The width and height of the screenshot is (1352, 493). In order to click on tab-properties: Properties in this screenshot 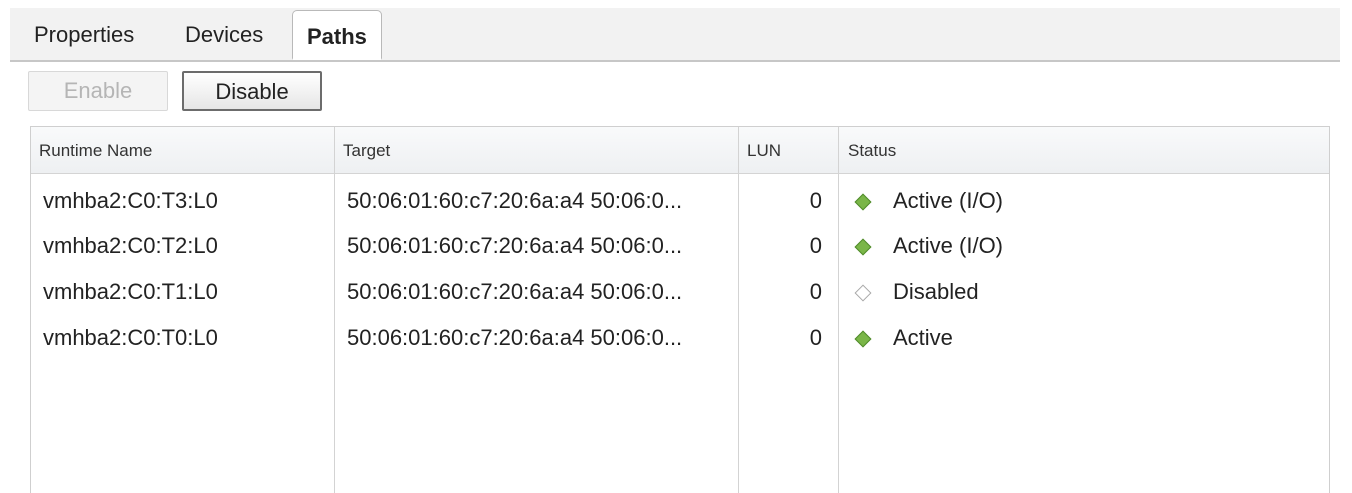, I will do `click(84, 35)`.